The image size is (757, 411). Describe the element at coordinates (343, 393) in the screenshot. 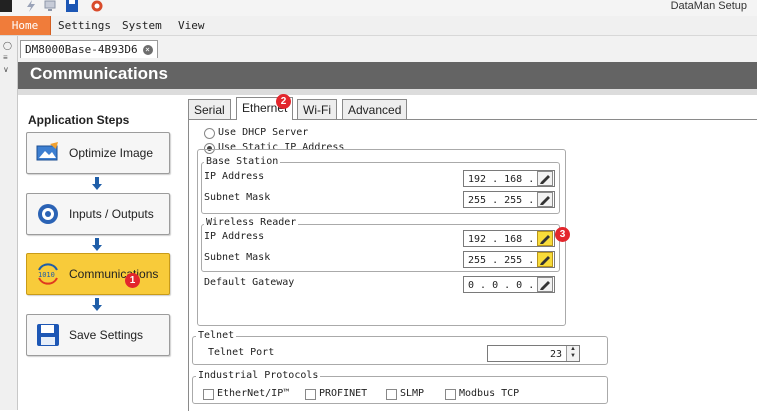

I see `profinet-label: PROFINET` at that location.